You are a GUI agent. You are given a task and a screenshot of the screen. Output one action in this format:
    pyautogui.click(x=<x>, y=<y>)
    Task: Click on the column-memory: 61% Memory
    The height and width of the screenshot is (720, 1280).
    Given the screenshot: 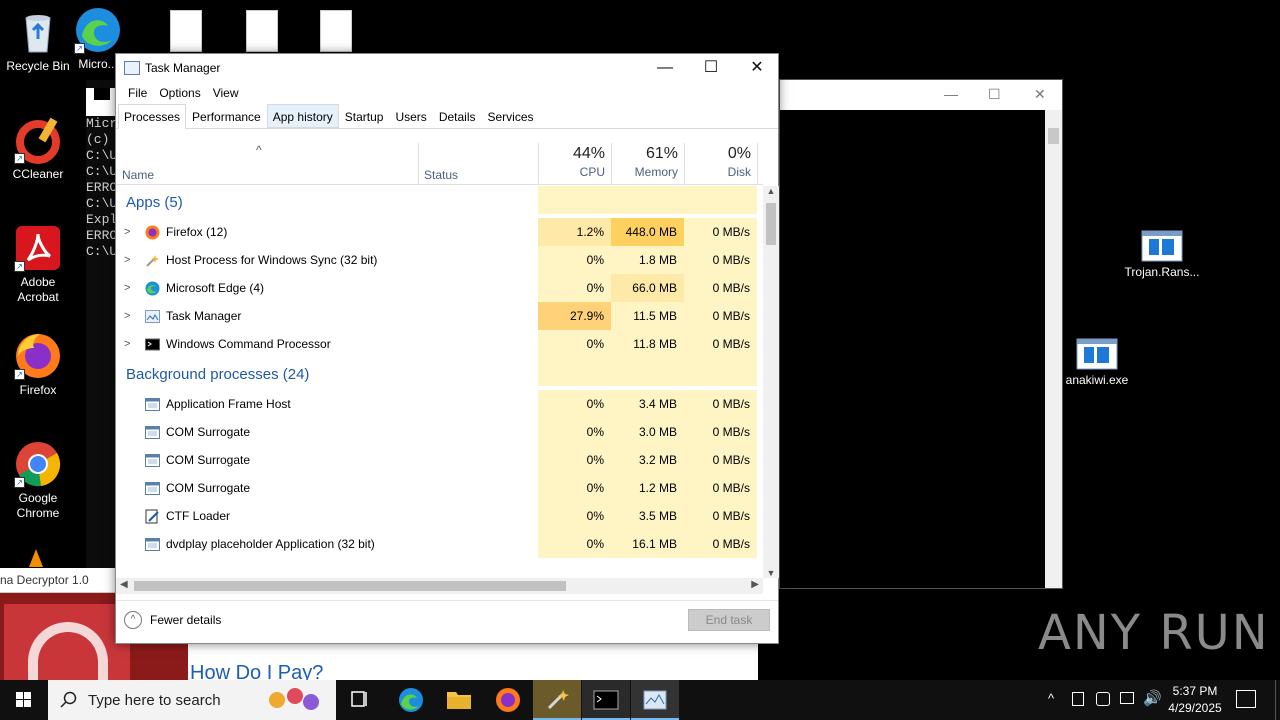 What is the action you would take?
    pyautogui.click(x=647, y=164)
    